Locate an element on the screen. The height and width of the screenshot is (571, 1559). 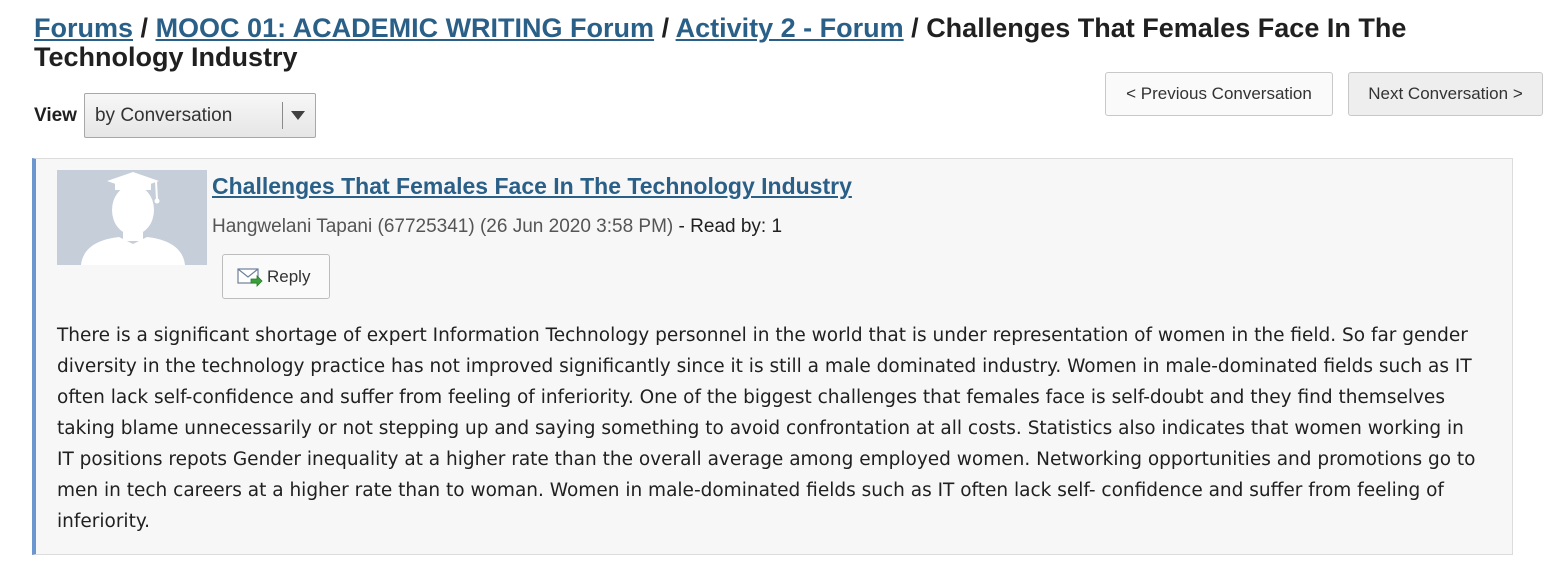
reply-button: Reply is located at coordinates (276, 276).